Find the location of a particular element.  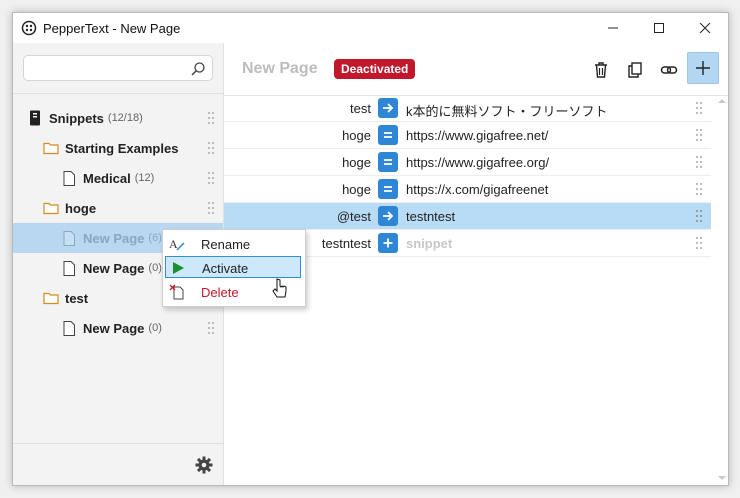

snippet-value: testntest is located at coordinates (430, 216).